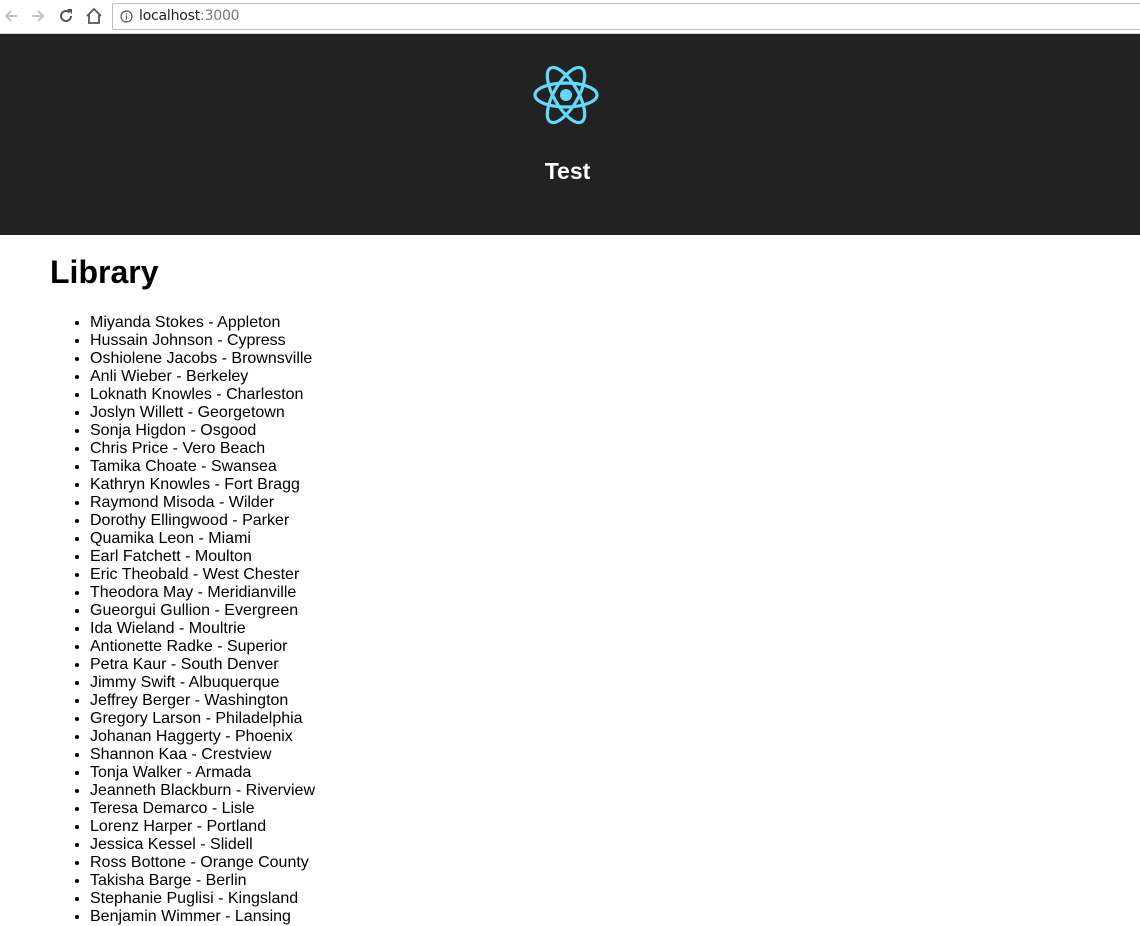 This screenshot has width=1140, height=926. What do you see at coordinates (202, 683) in the screenshot?
I see `list-item: Jimmy Swift - Albuquerque` at bounding box center [202, 683].